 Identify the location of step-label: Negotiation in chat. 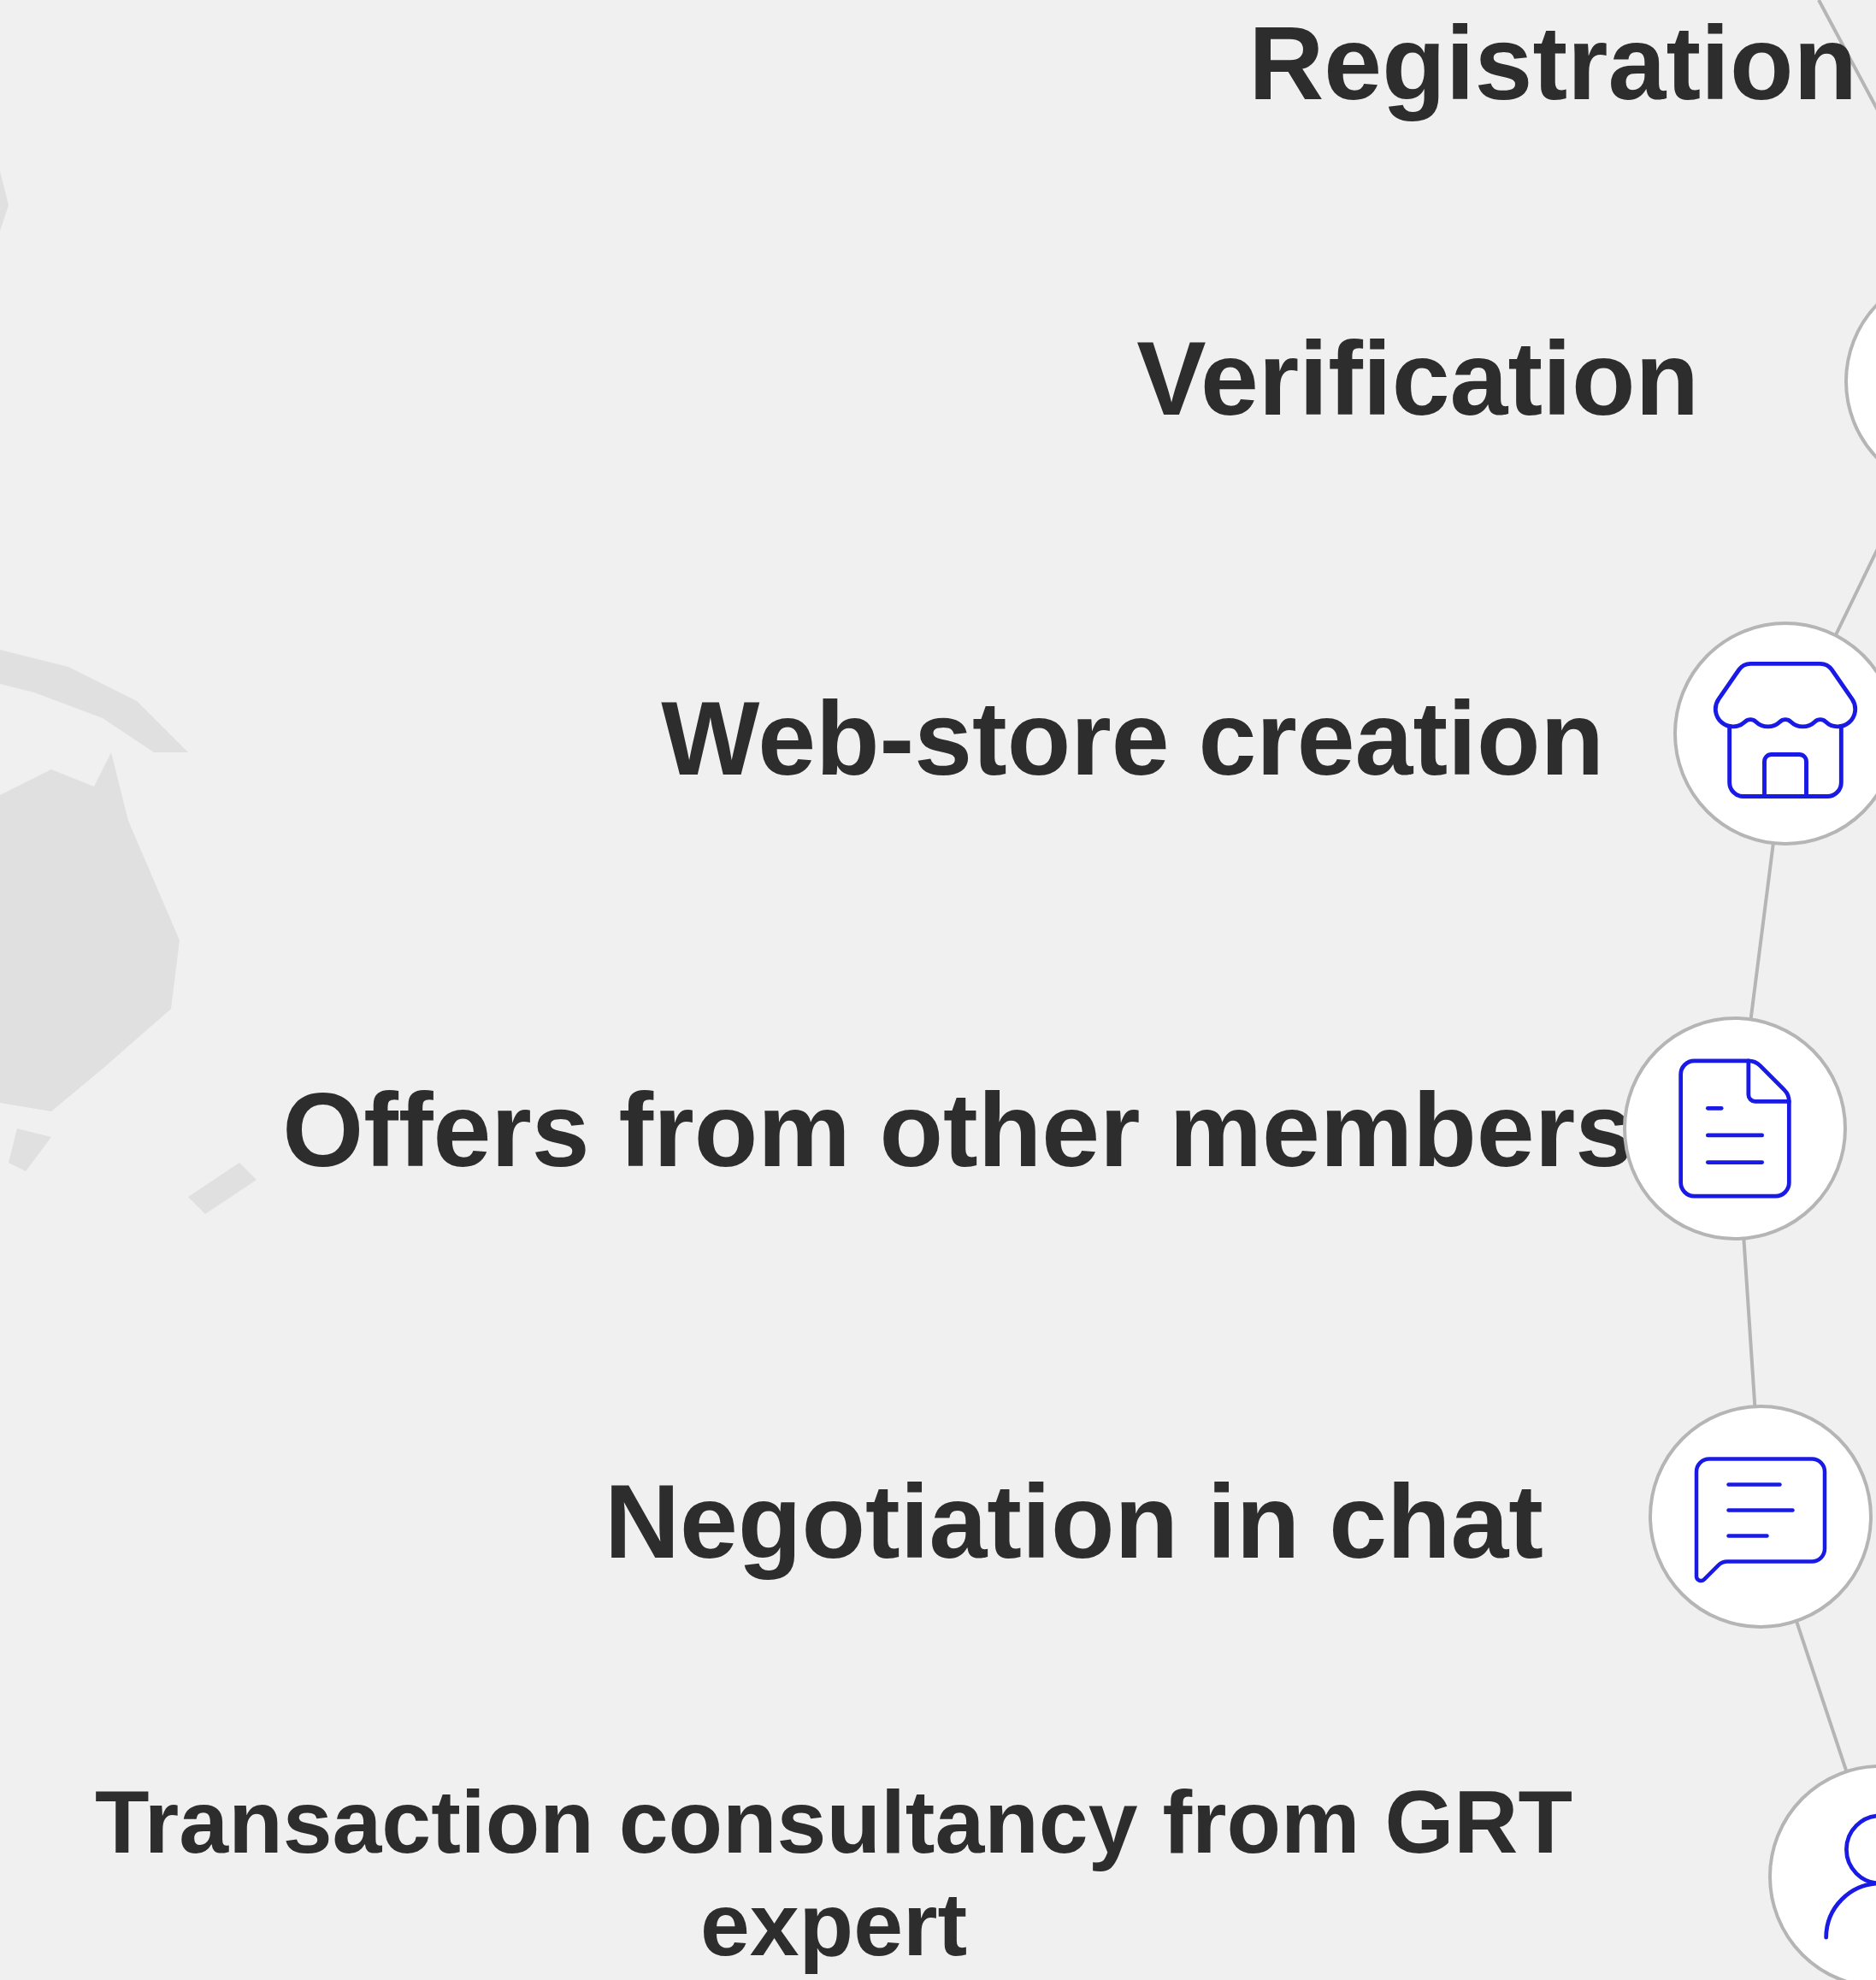
(1074, 1522).